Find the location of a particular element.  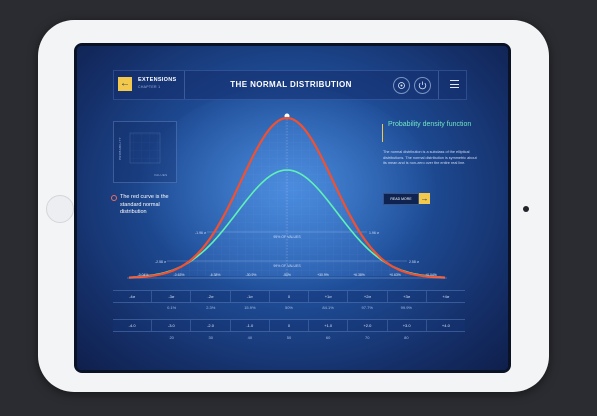

table-cell: -2σ is located at coordinates (211, 296).